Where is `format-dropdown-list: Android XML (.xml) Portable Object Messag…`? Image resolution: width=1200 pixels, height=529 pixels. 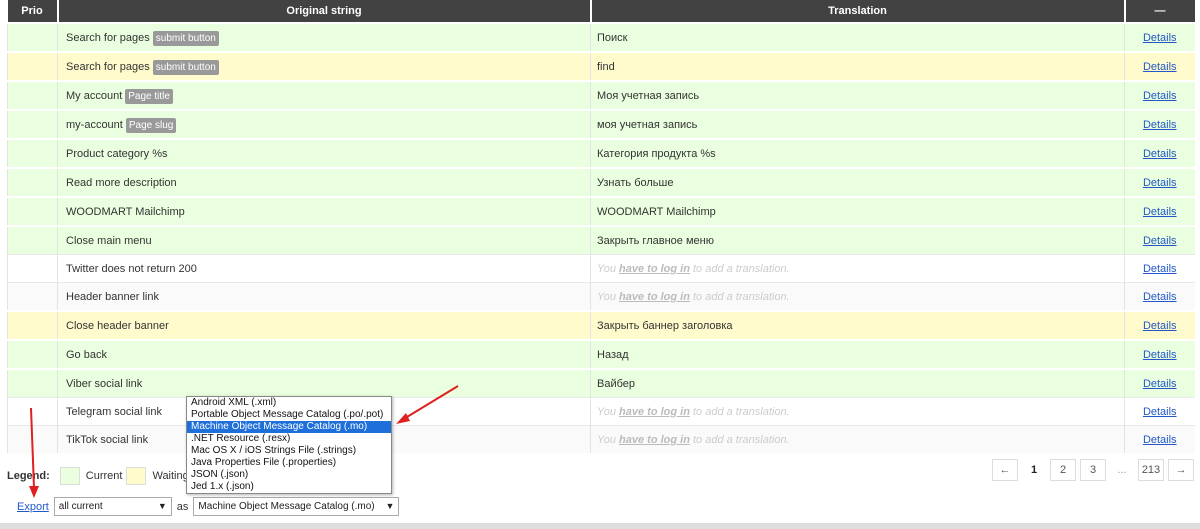 format-dropdown-list: Android XML (.xml) Portable Object Messag… is located at coordinates (289, 445).